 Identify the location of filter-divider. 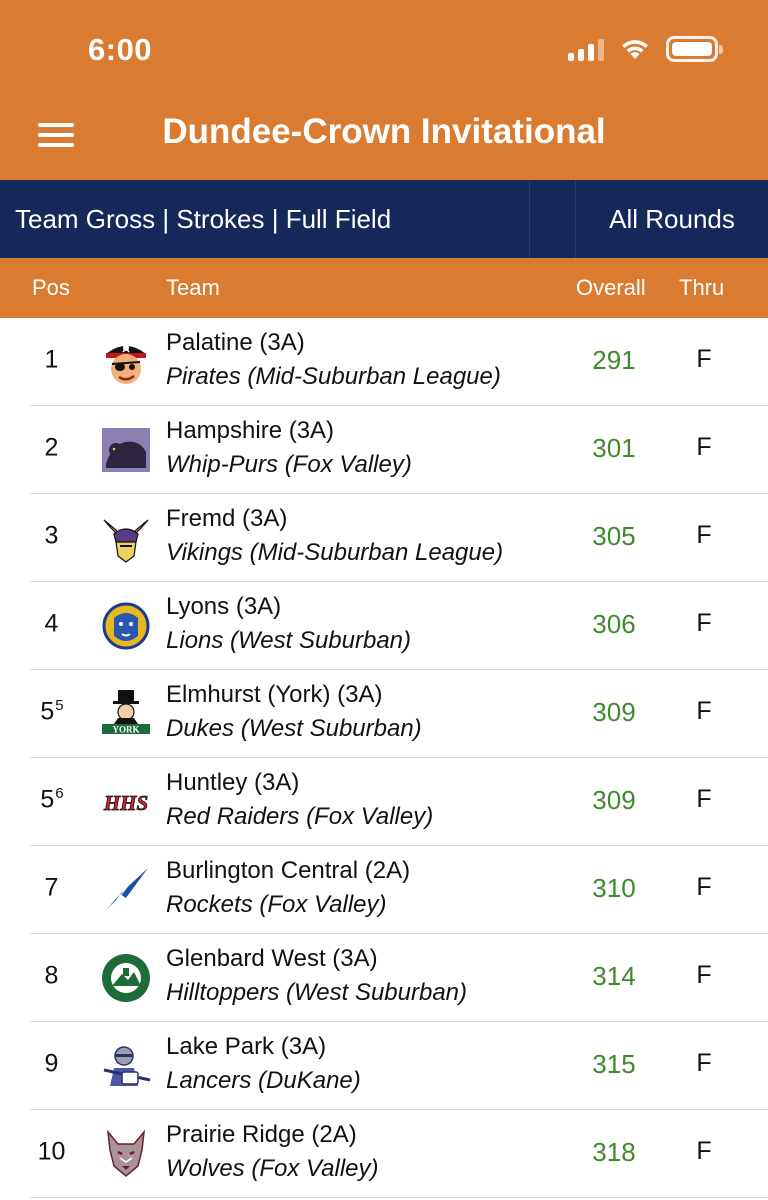
(553, 219).